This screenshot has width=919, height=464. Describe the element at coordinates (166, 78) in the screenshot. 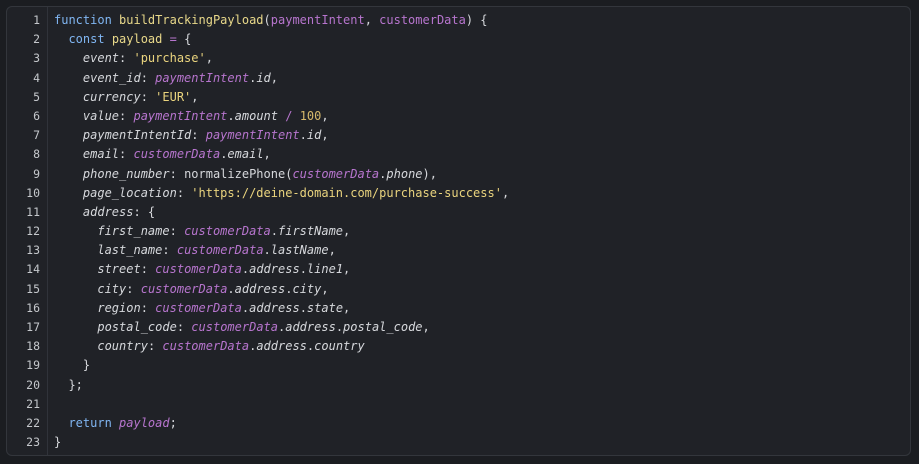

I see `code-text: event_id: paymentIntent.id,` at that location.